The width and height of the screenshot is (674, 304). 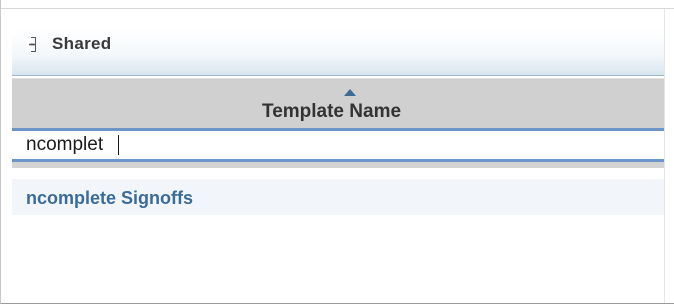 What do you see at coordinates (118, 145) in the screenshot?
I see `text-caret` at bounding box center [118, 145].